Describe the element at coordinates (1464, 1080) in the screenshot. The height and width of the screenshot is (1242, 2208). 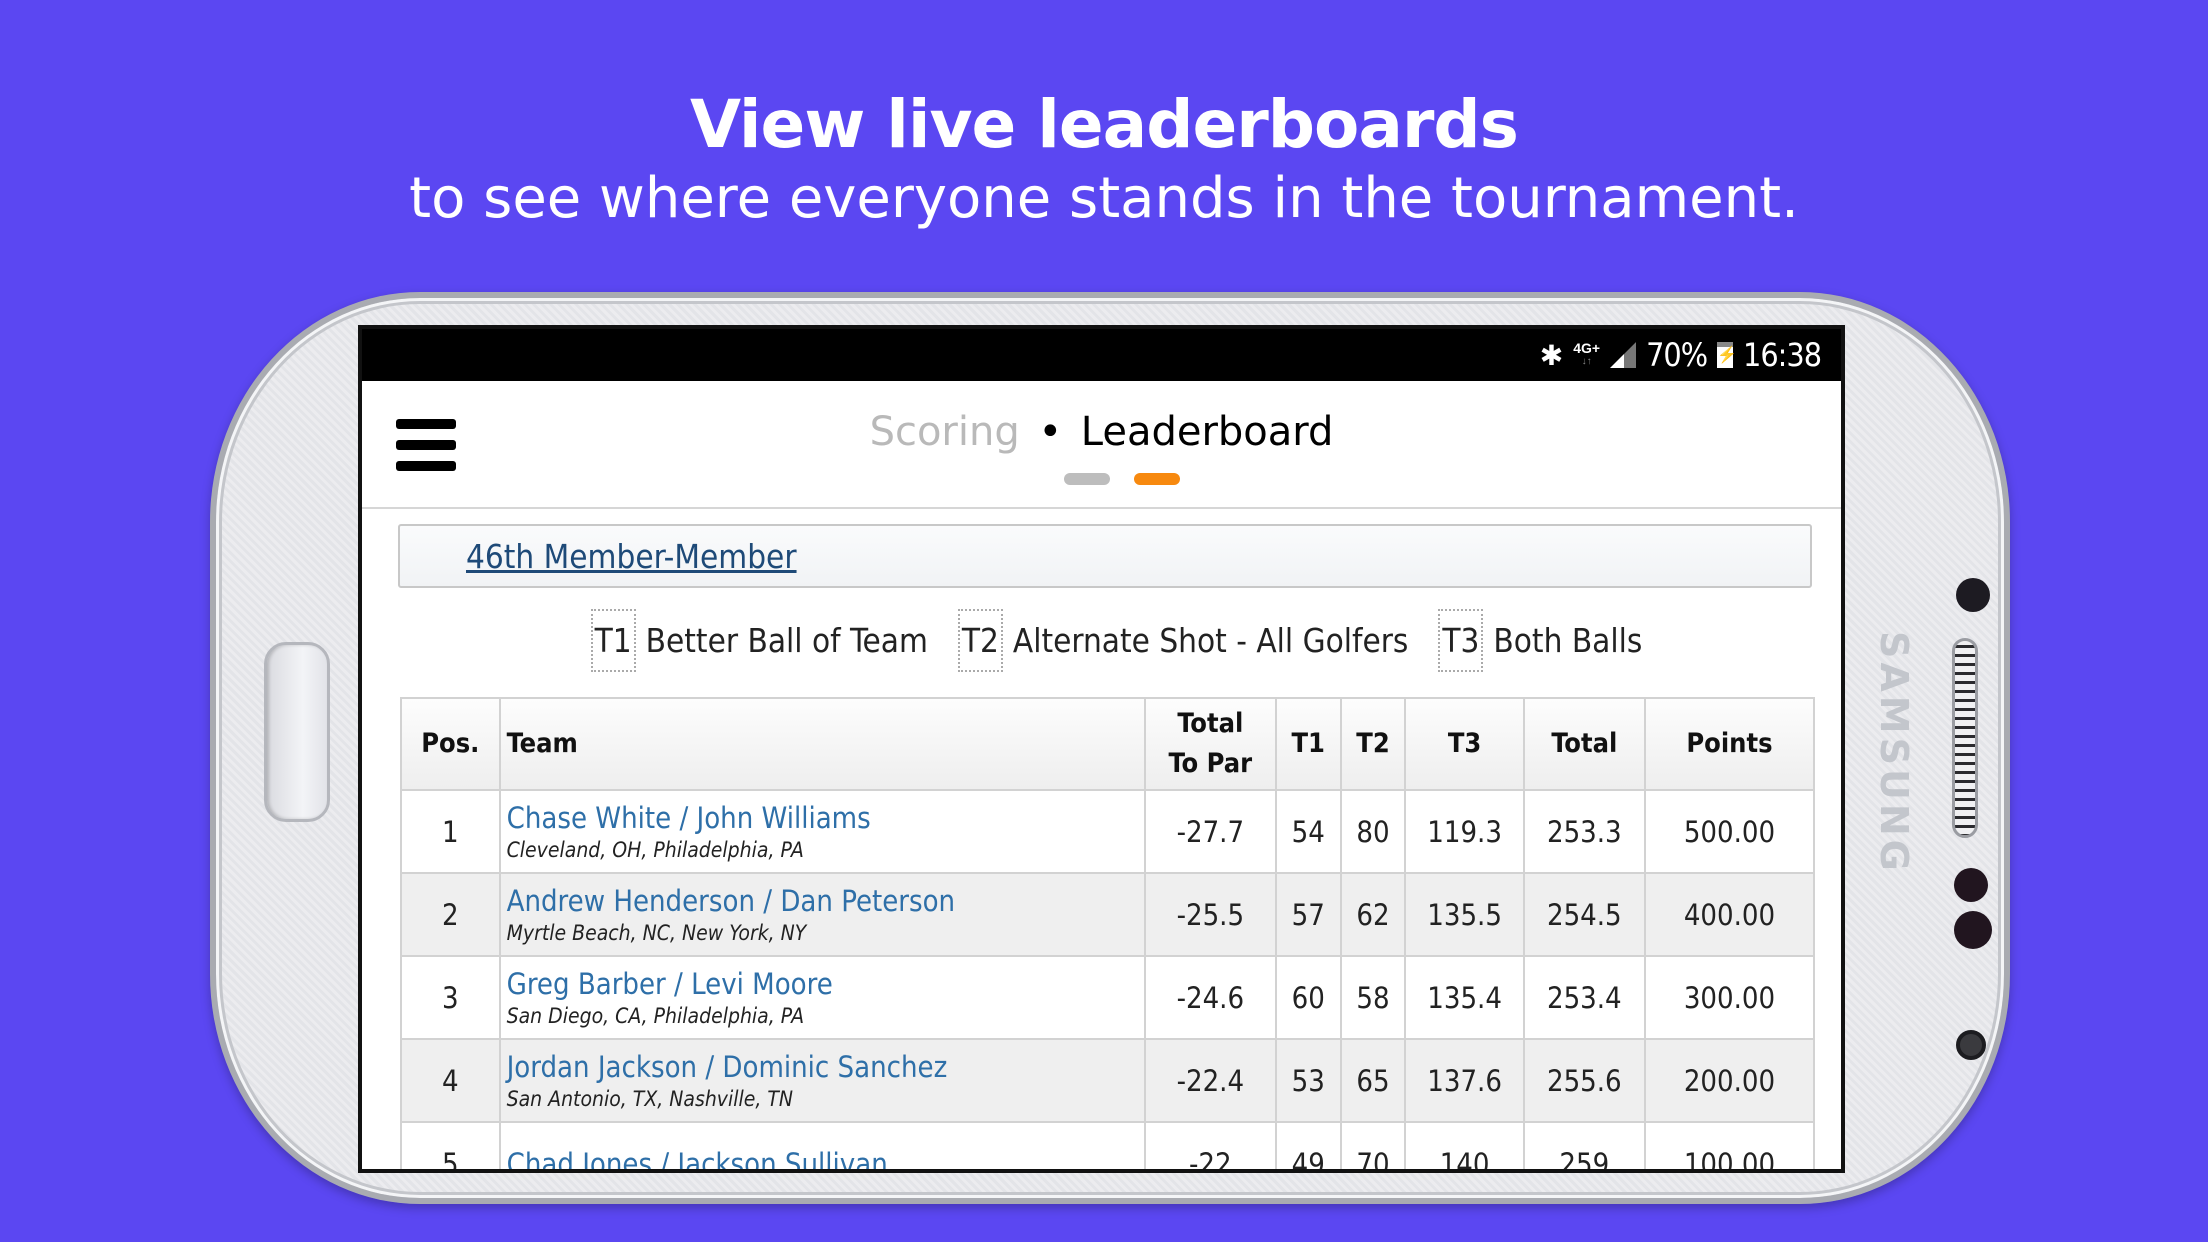
I see `cell-t3: 137.6` at that location.